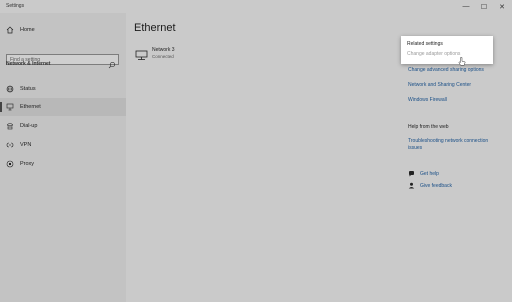  What do you see at coordinates (27, 164) in the screenshot?
I see `sidebar-item-label: Proxy` at bounding box center [27, 164].